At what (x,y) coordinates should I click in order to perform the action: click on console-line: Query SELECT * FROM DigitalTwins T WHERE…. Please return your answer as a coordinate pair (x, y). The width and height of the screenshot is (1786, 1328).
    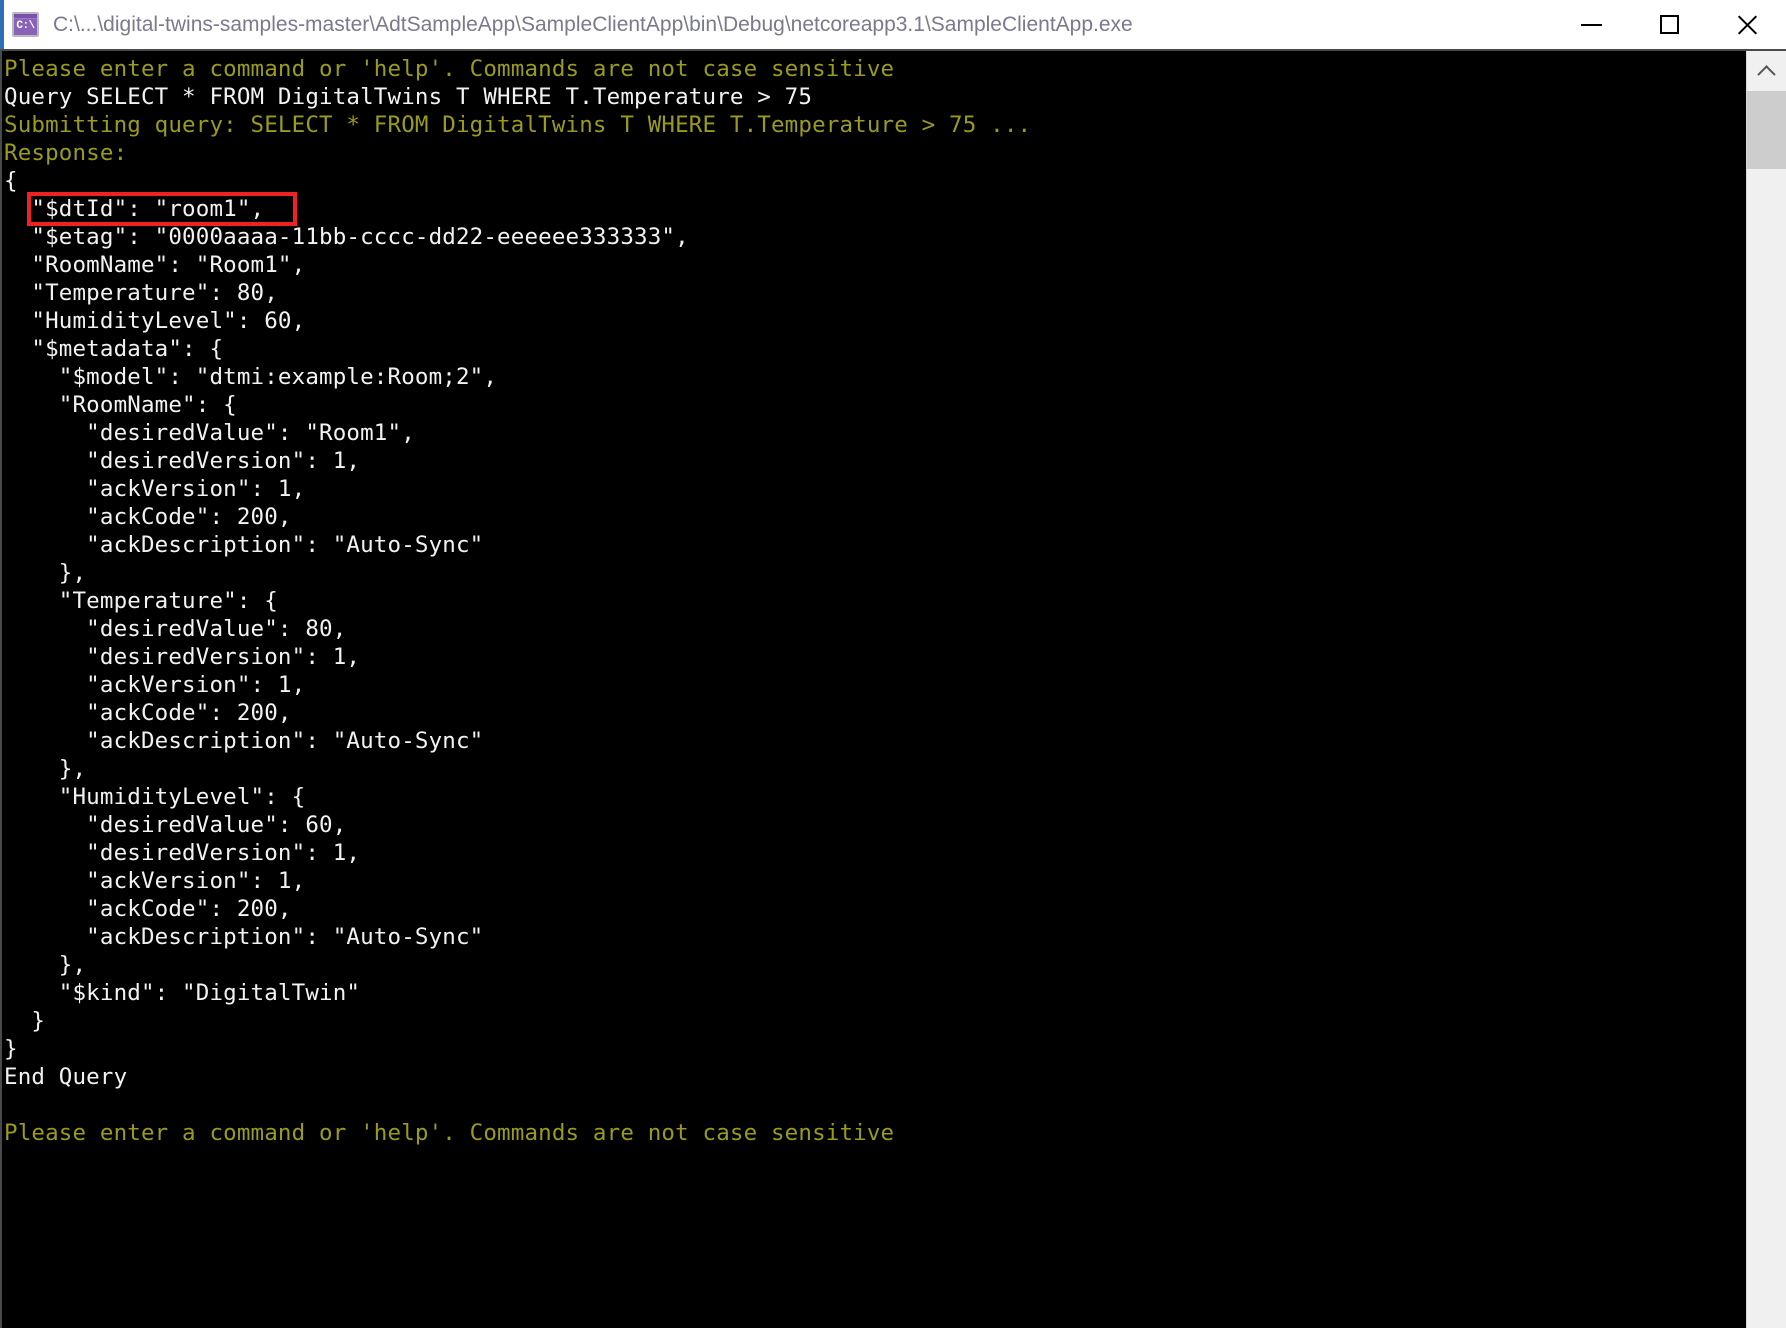
    Looking at the image, I should click on (408, 97).